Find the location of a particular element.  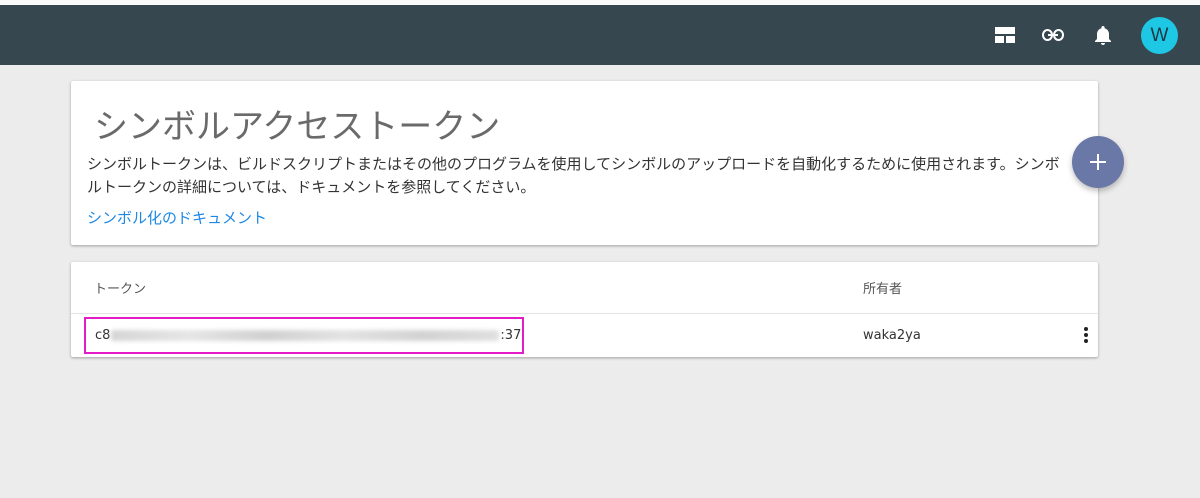

owner-cell: waka2ya is located at coordinates (892, 335).